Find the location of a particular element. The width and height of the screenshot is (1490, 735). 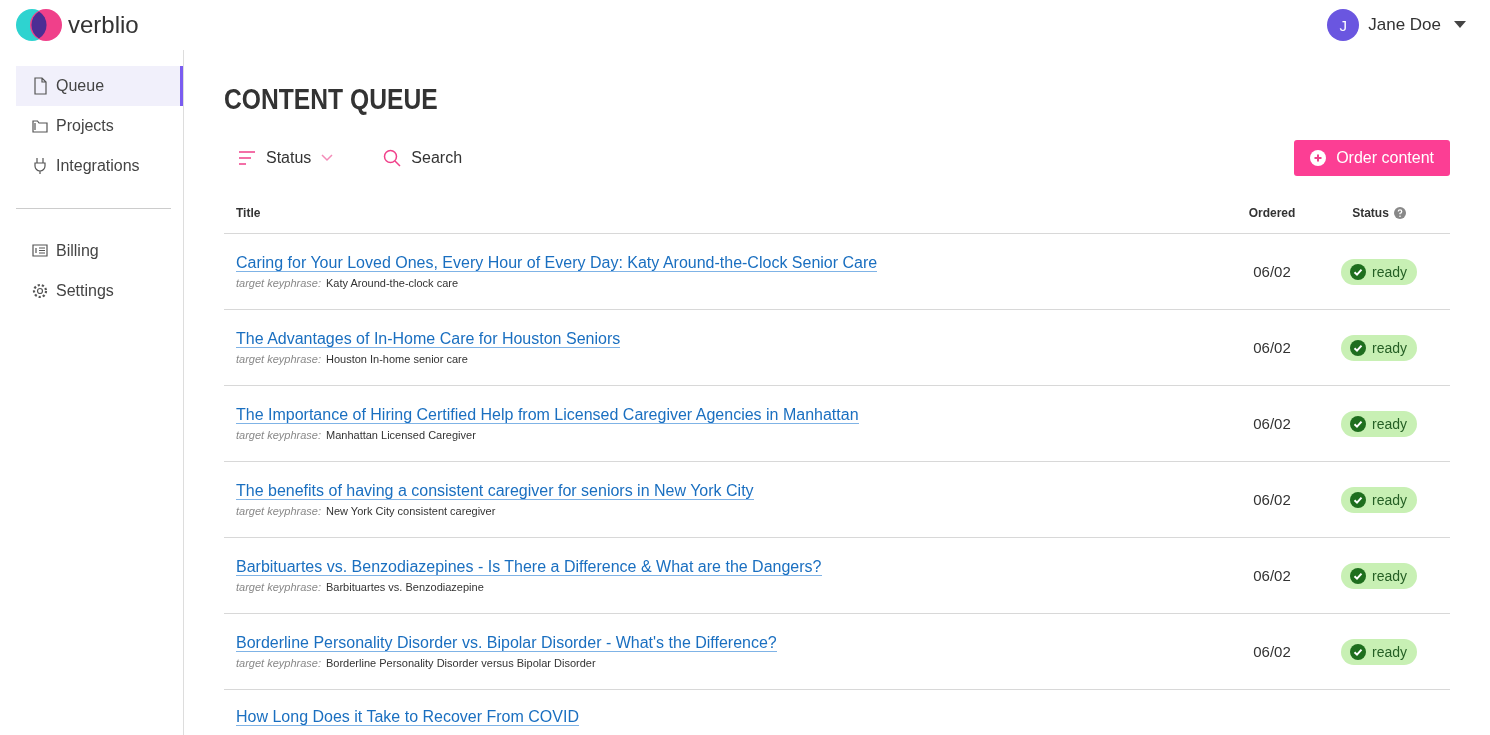

chevron-icon is located at coordinates (327, 158).